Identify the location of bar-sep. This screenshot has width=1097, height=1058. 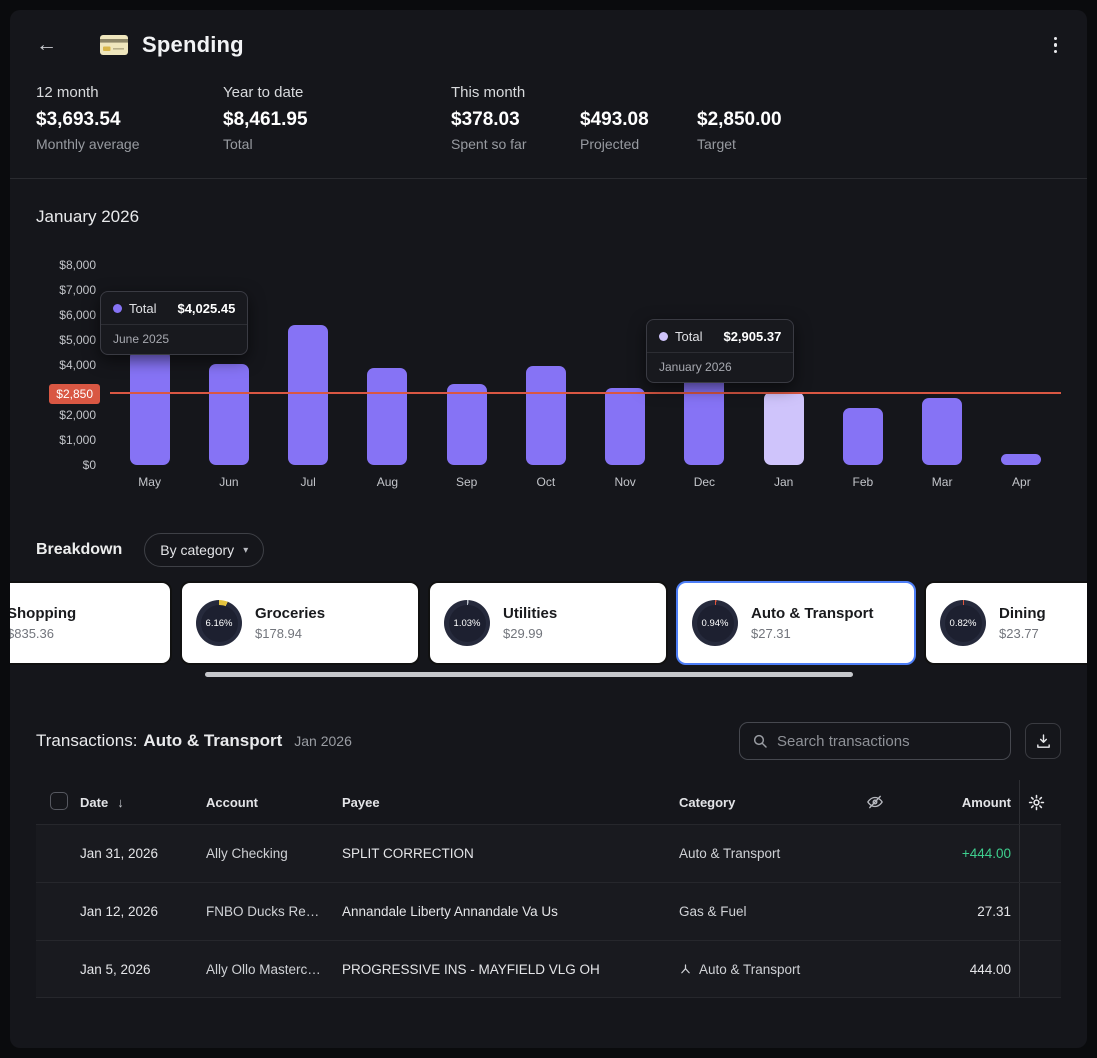
(466, 424).